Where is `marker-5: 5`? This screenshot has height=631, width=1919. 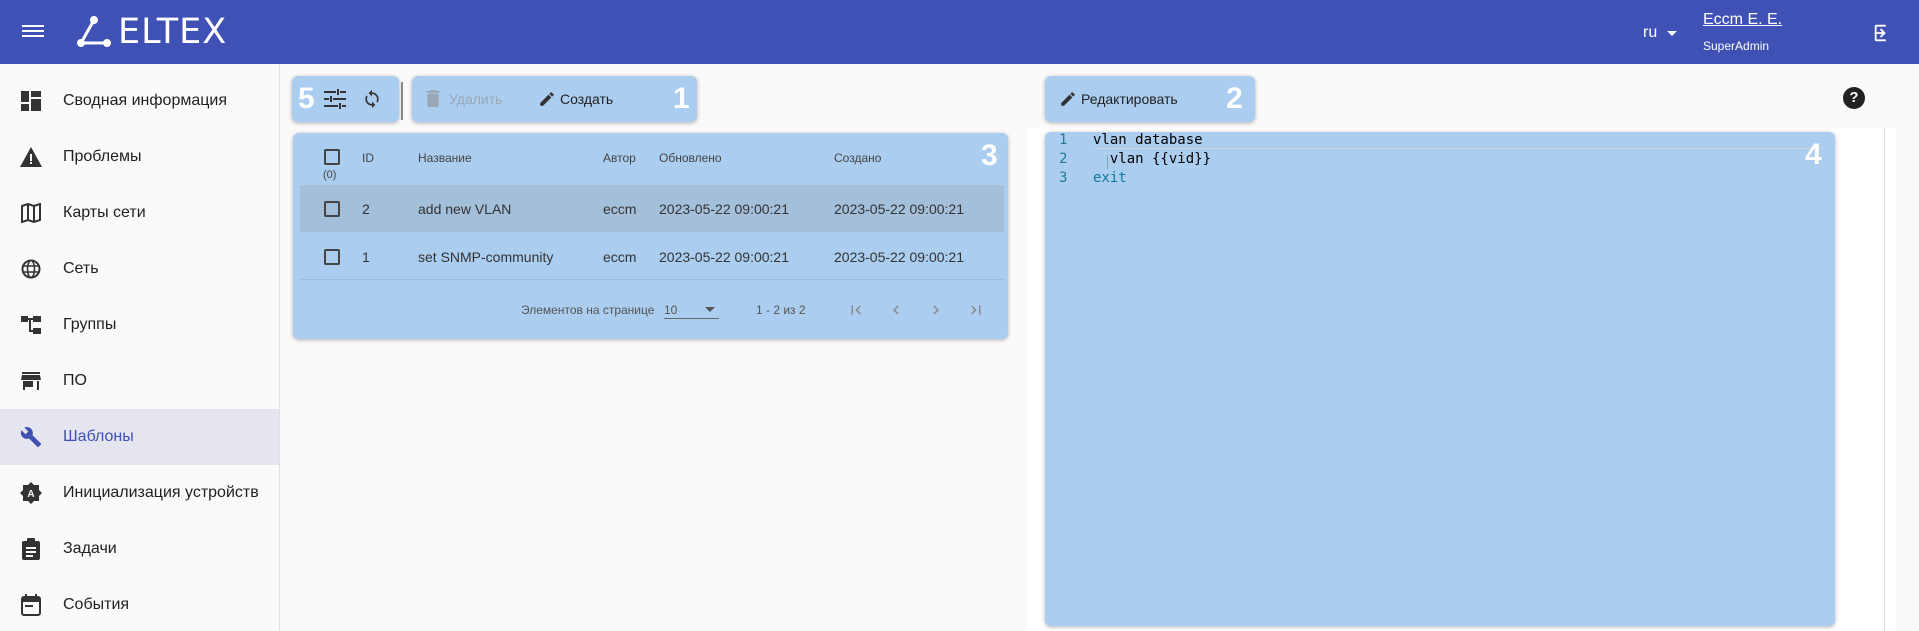
marker-5: 5 is located at coordinates (306, 98).